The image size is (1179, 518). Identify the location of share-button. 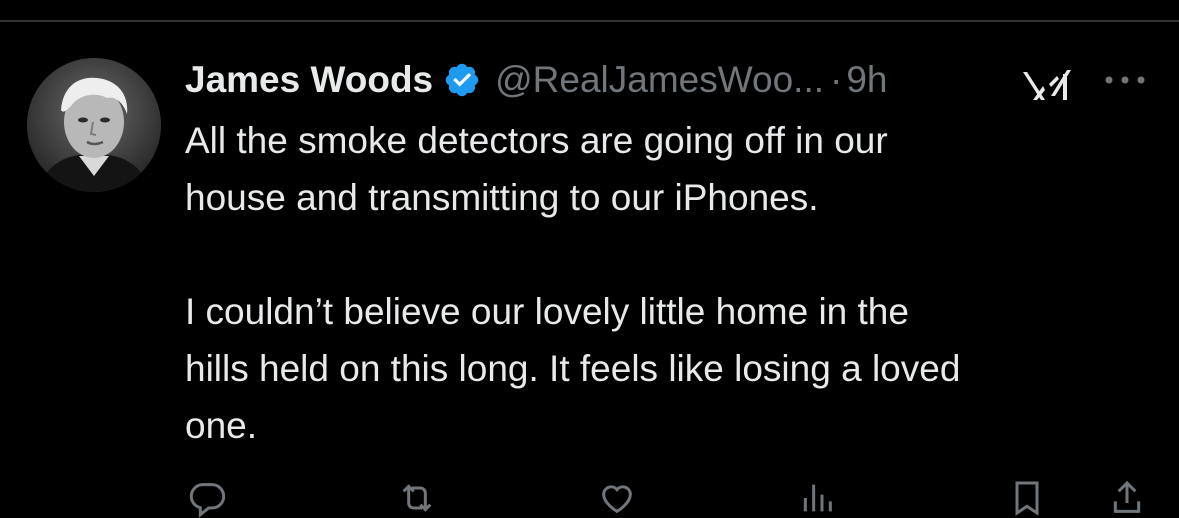
(1127, 498).